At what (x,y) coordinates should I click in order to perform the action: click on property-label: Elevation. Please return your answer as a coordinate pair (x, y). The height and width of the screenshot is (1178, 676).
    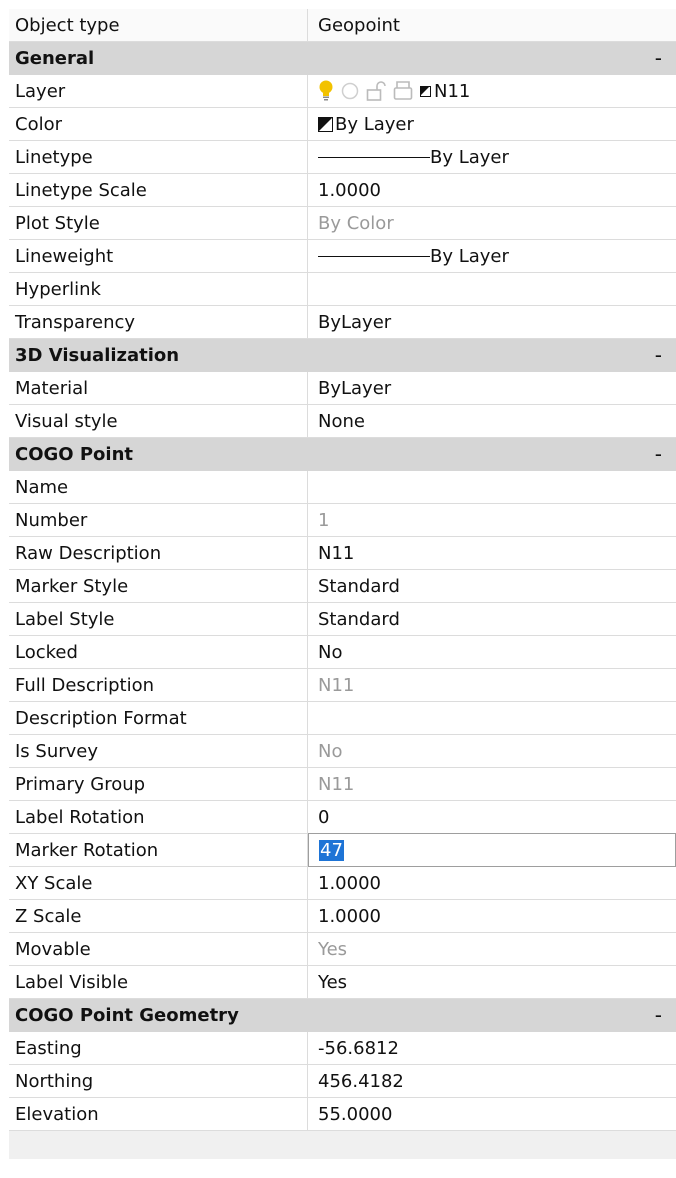
    Looking at the image, I should click on (158, 1114).